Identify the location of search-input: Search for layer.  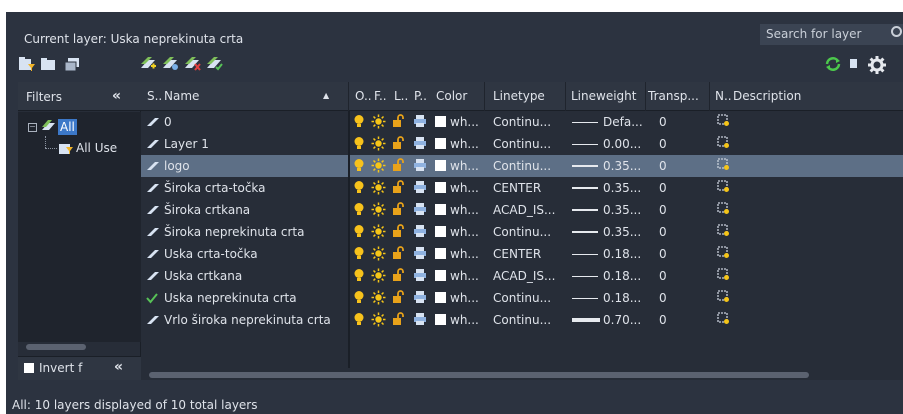
(813, 34).